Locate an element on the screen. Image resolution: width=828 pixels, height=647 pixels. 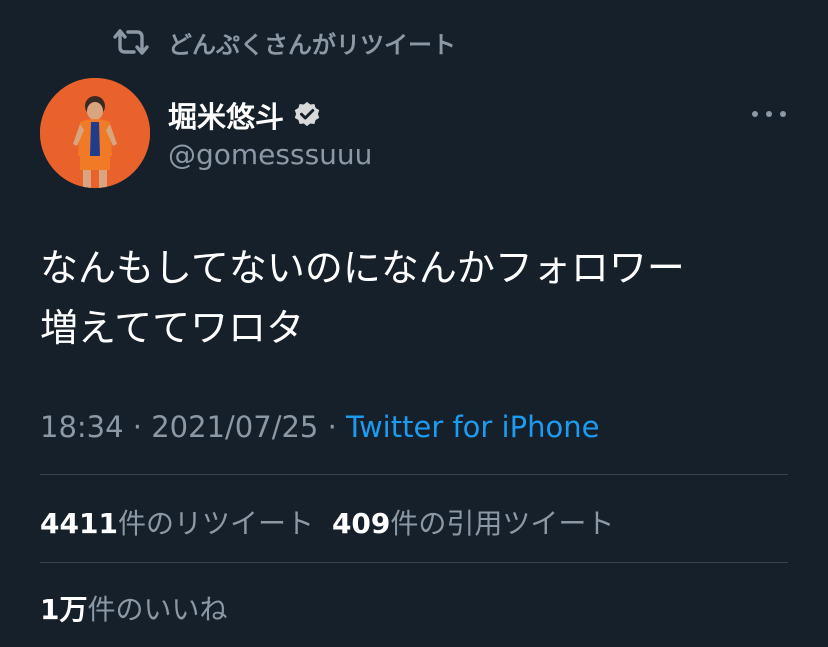
more-options-button is located at coordinates (769, 114).